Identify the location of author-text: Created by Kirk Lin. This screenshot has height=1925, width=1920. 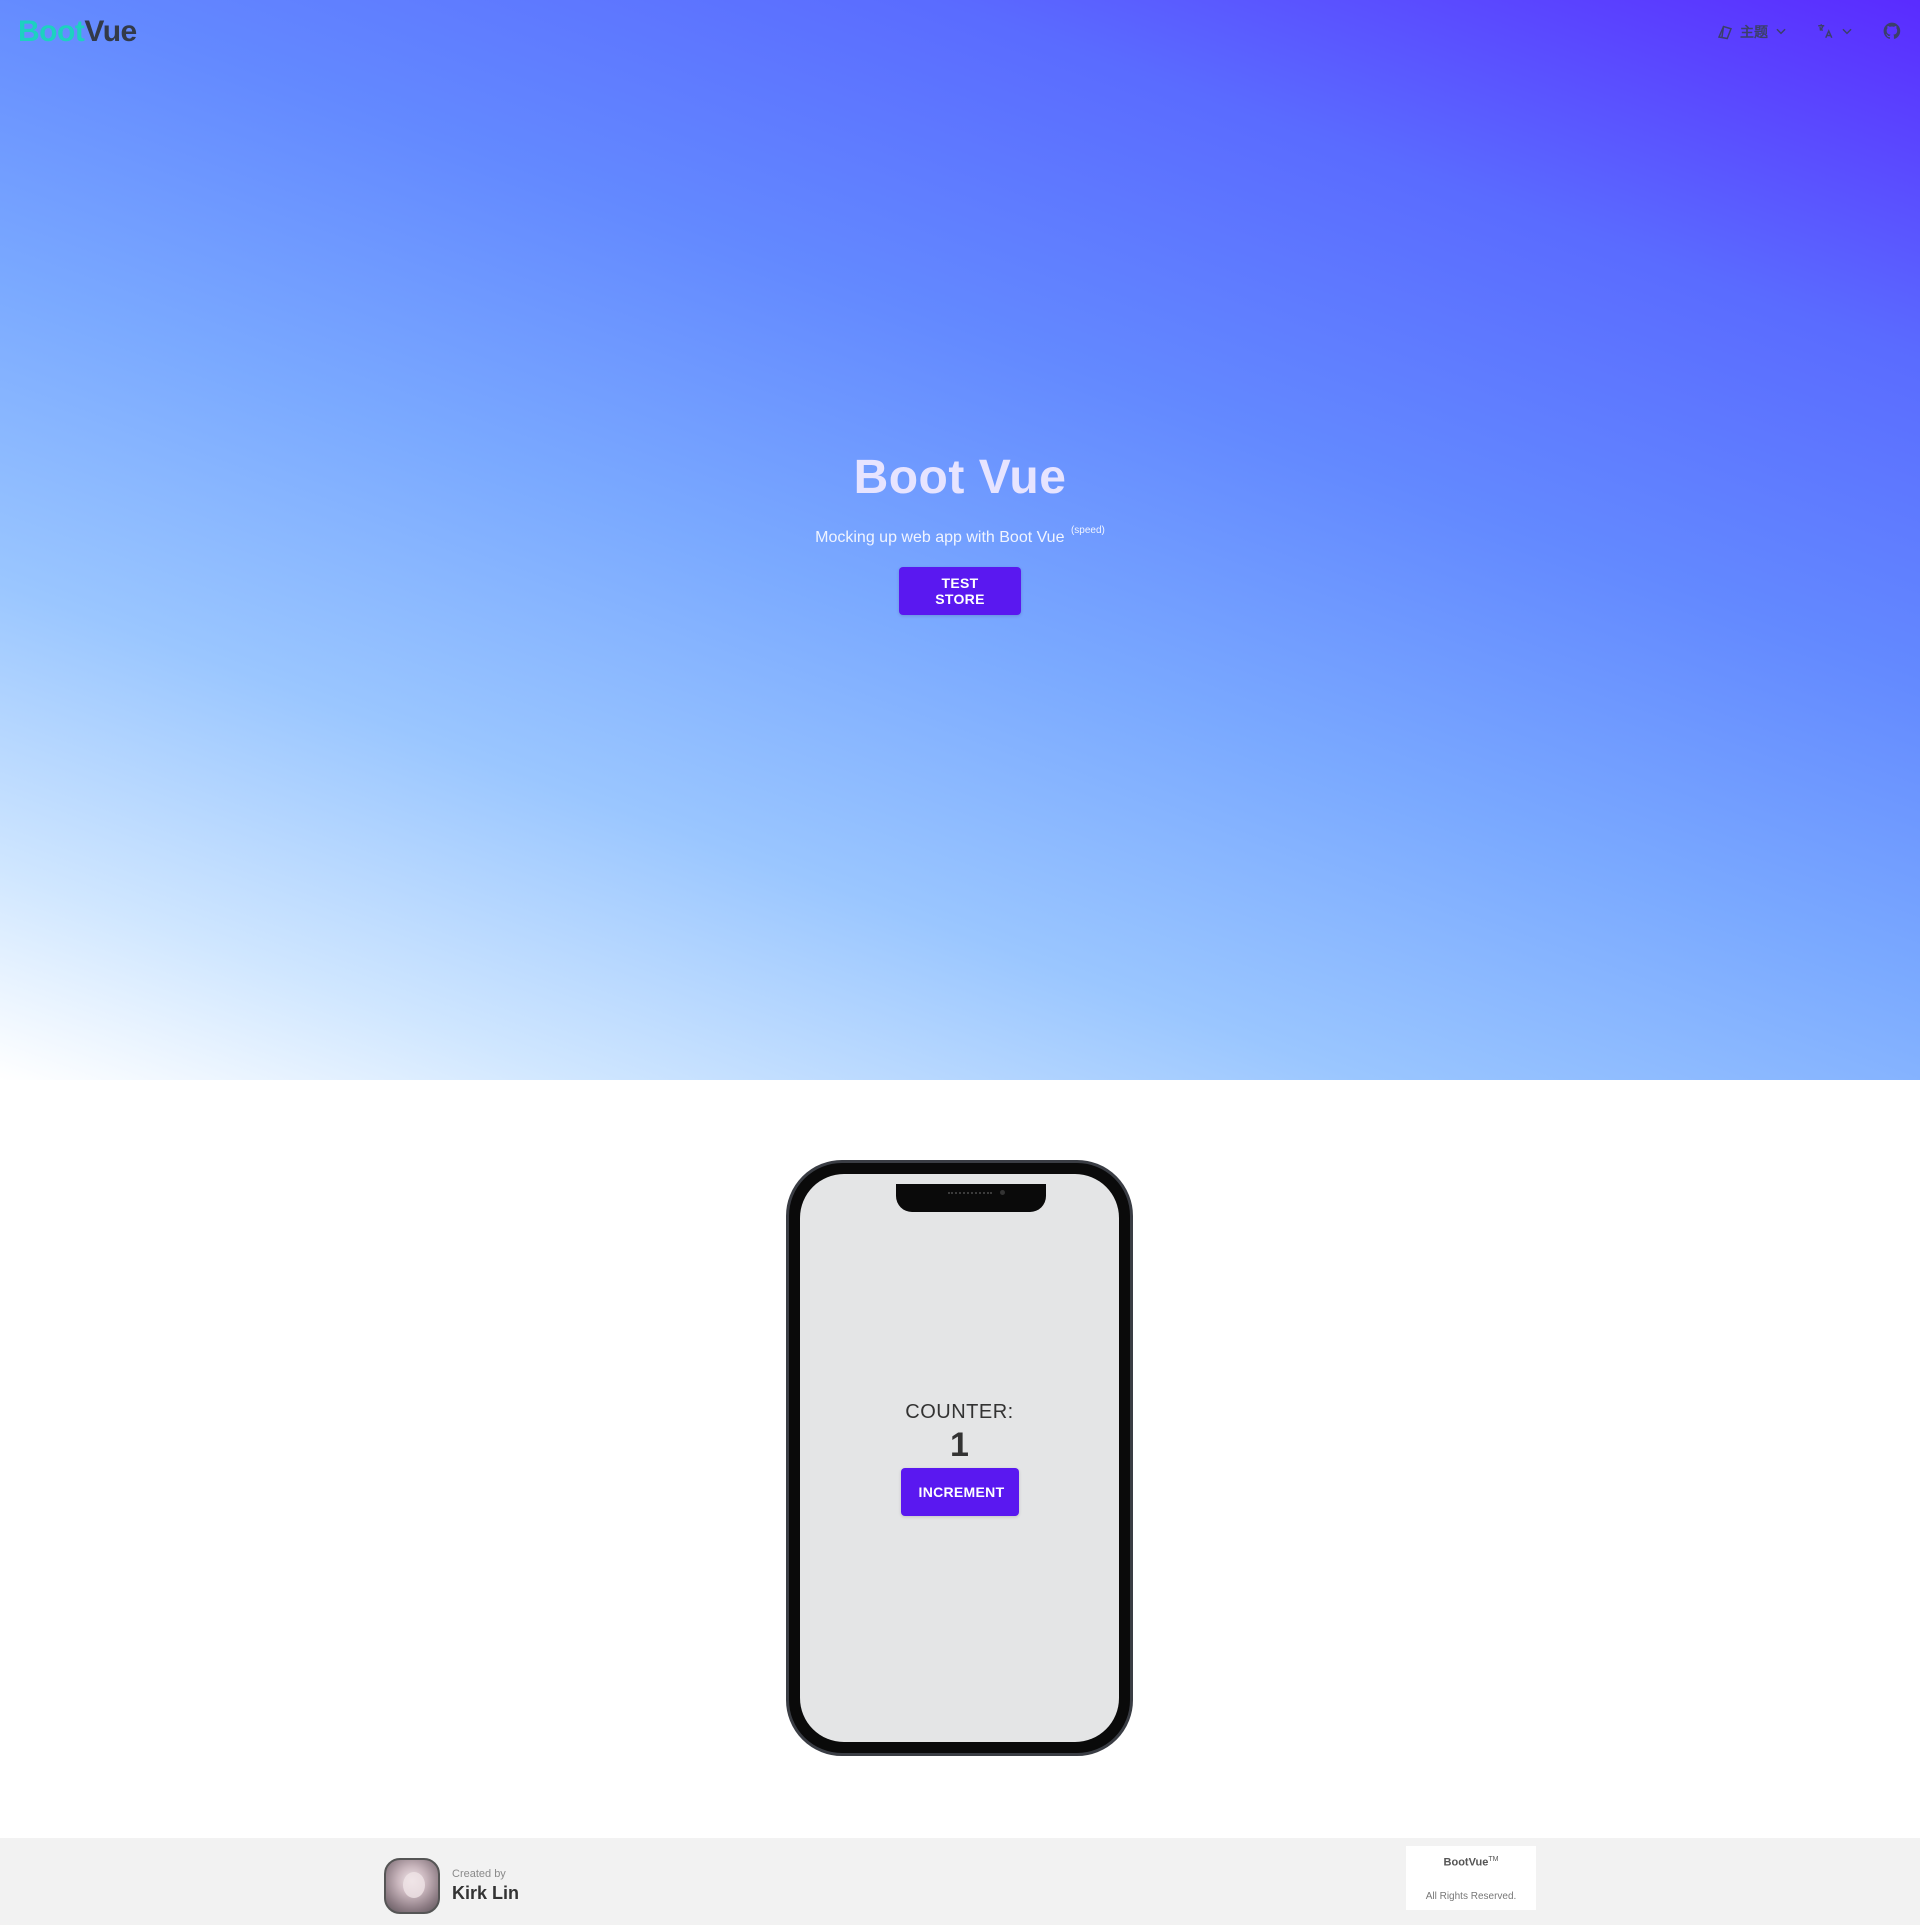
(485, 1886).